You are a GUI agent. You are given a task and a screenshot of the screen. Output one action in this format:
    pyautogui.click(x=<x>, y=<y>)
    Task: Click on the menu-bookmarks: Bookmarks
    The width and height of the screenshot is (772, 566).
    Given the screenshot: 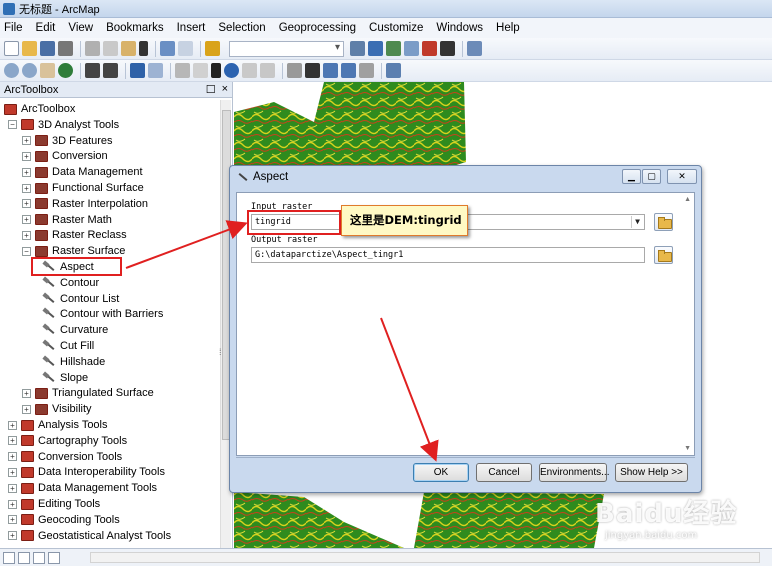 What is the action you would take?
    pyautogui.click(x=135, y=28)
    